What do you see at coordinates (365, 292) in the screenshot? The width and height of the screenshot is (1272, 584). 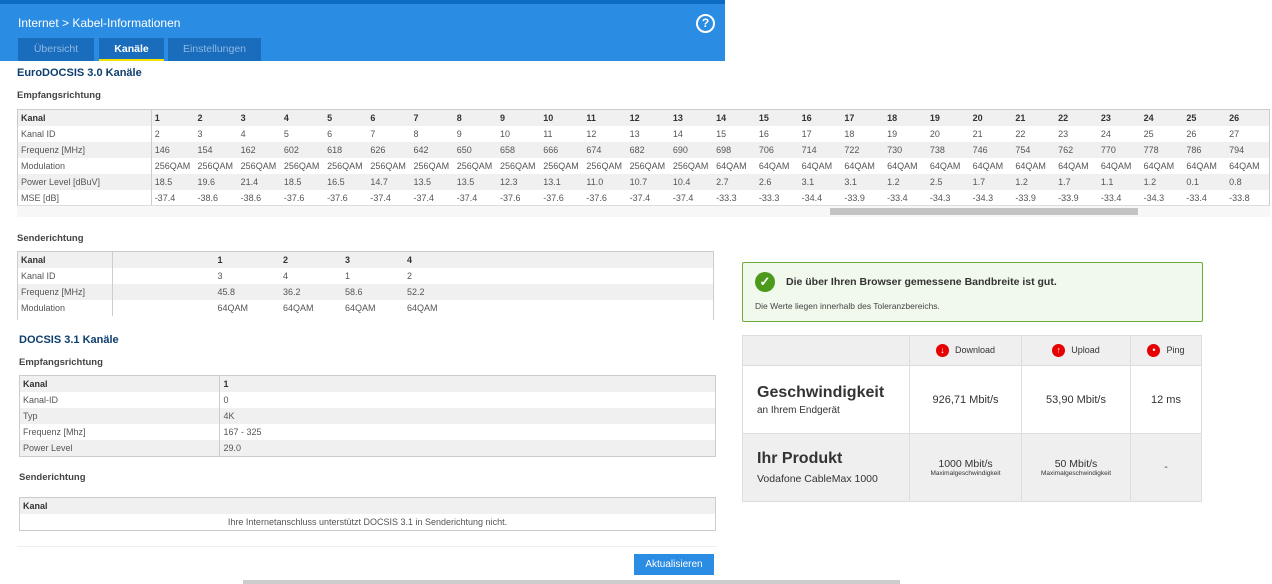 I see `table-row: Frequenz [MHz] 45.8 36.2 58.6 52.2` at bounding box center [365, 292].